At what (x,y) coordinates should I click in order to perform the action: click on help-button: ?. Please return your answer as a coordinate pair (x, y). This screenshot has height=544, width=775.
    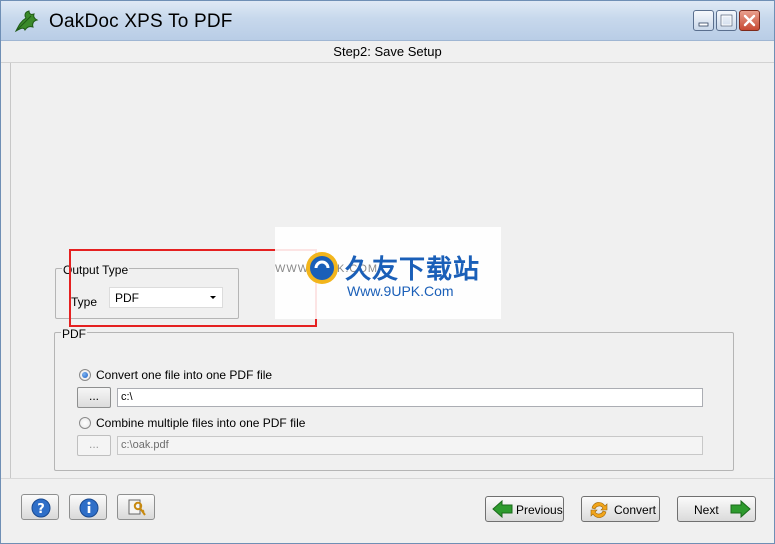
    Looking at the image, I should click on (40, 507).